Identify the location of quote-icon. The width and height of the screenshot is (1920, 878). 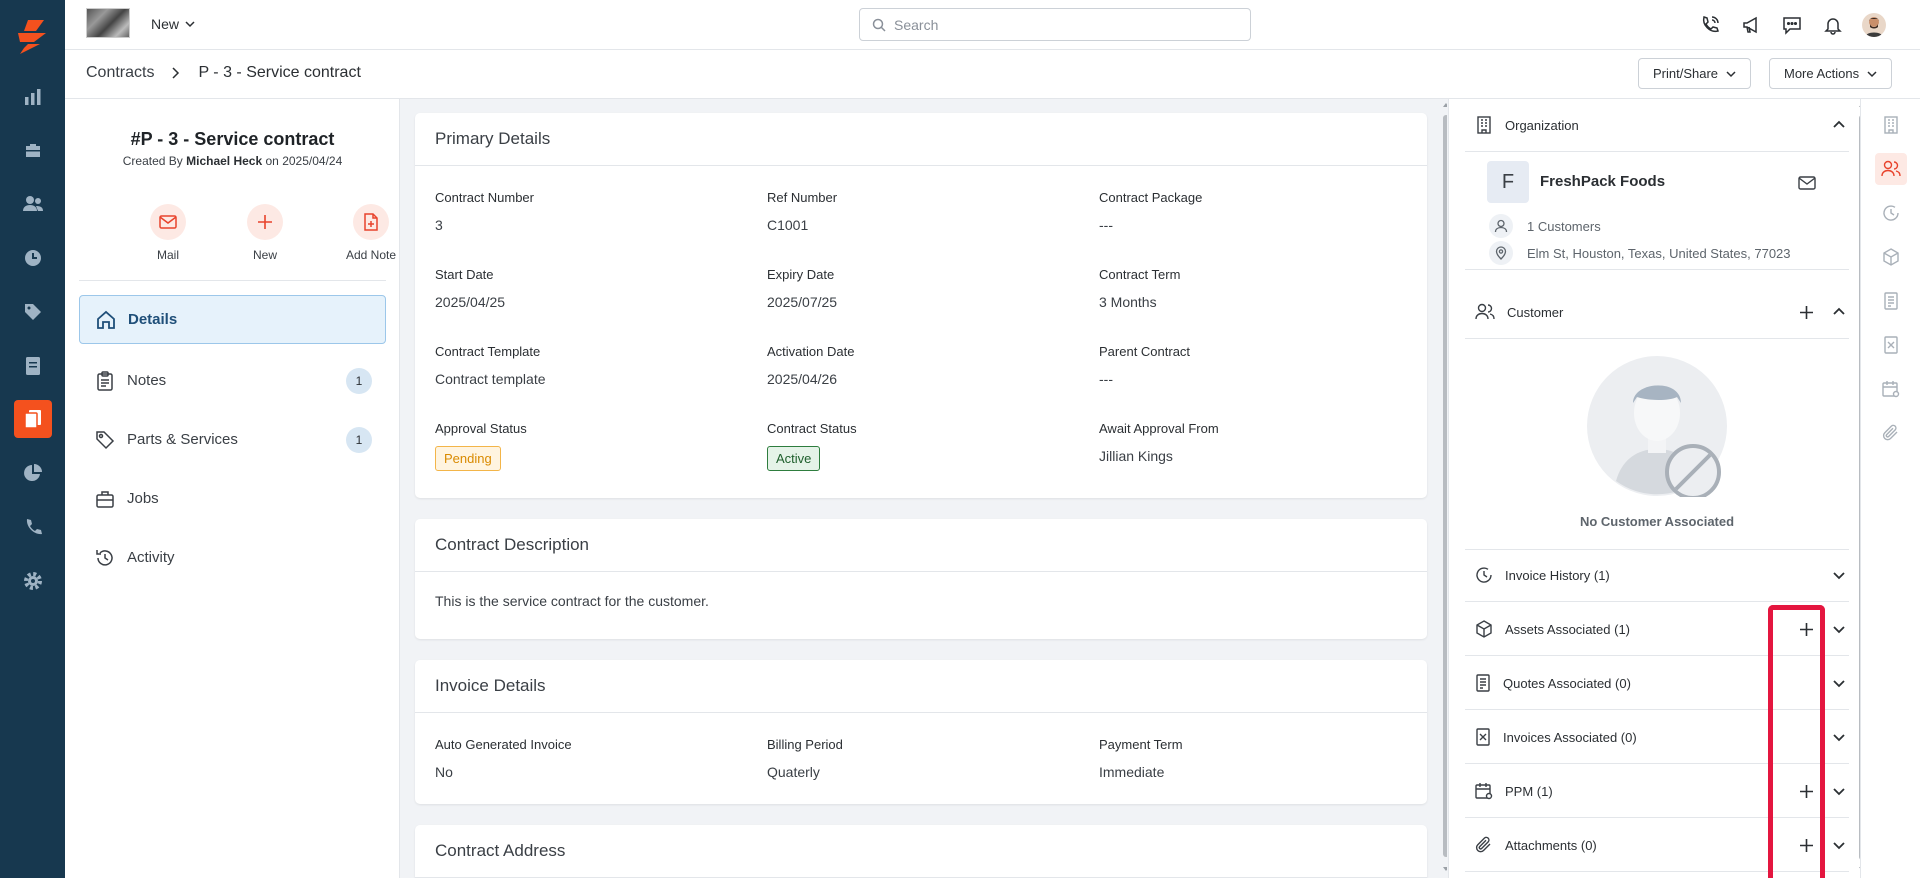
(1891, 301).